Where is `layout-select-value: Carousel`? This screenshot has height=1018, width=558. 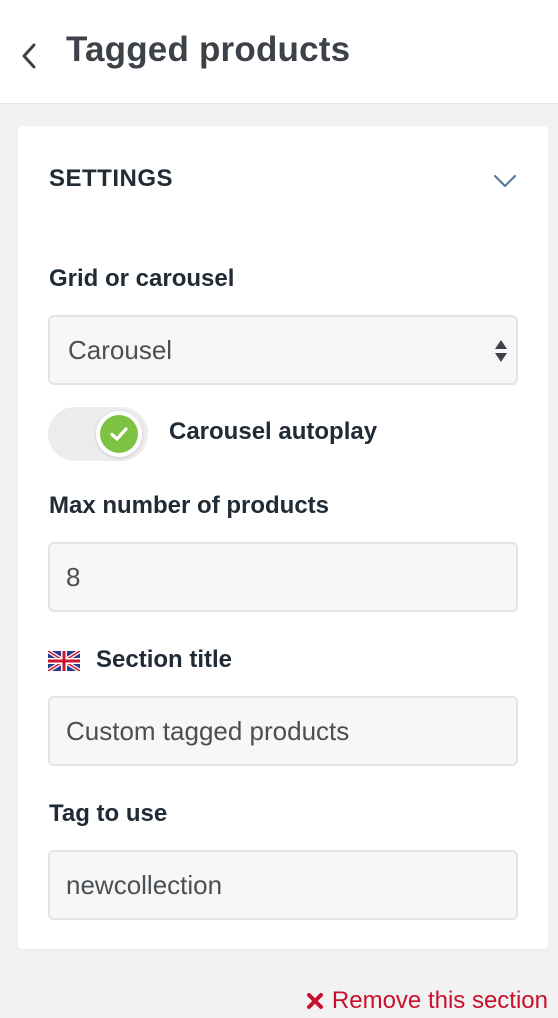
layout-select-value: Carousel is located at coordinates (120, 349).